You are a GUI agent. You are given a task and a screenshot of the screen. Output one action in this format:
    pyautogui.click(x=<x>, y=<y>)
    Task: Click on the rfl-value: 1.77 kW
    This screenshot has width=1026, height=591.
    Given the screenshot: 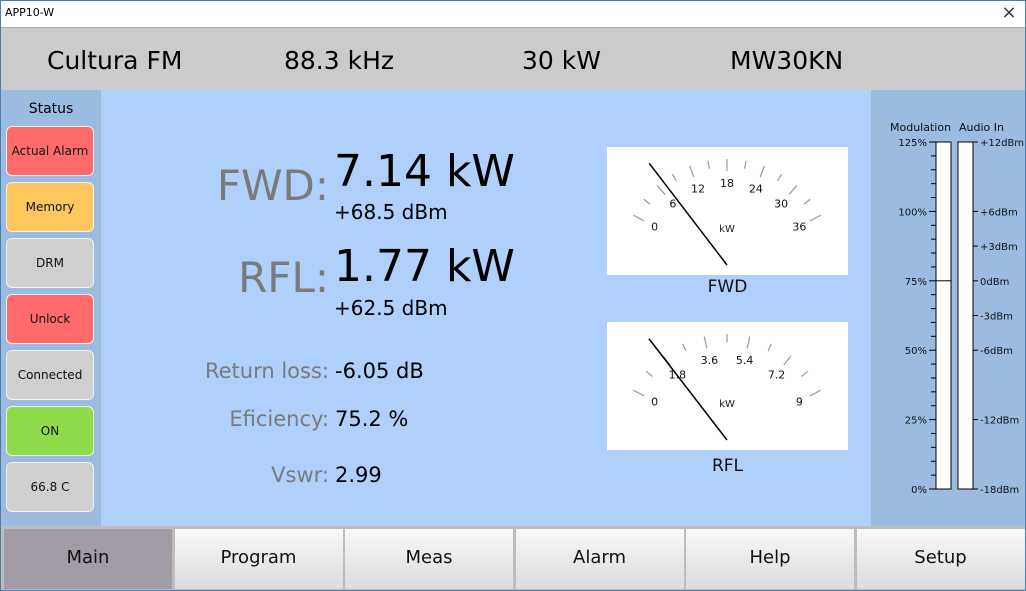 What is the action you would take?
    pyautogui.click(x=424, y=266)
    